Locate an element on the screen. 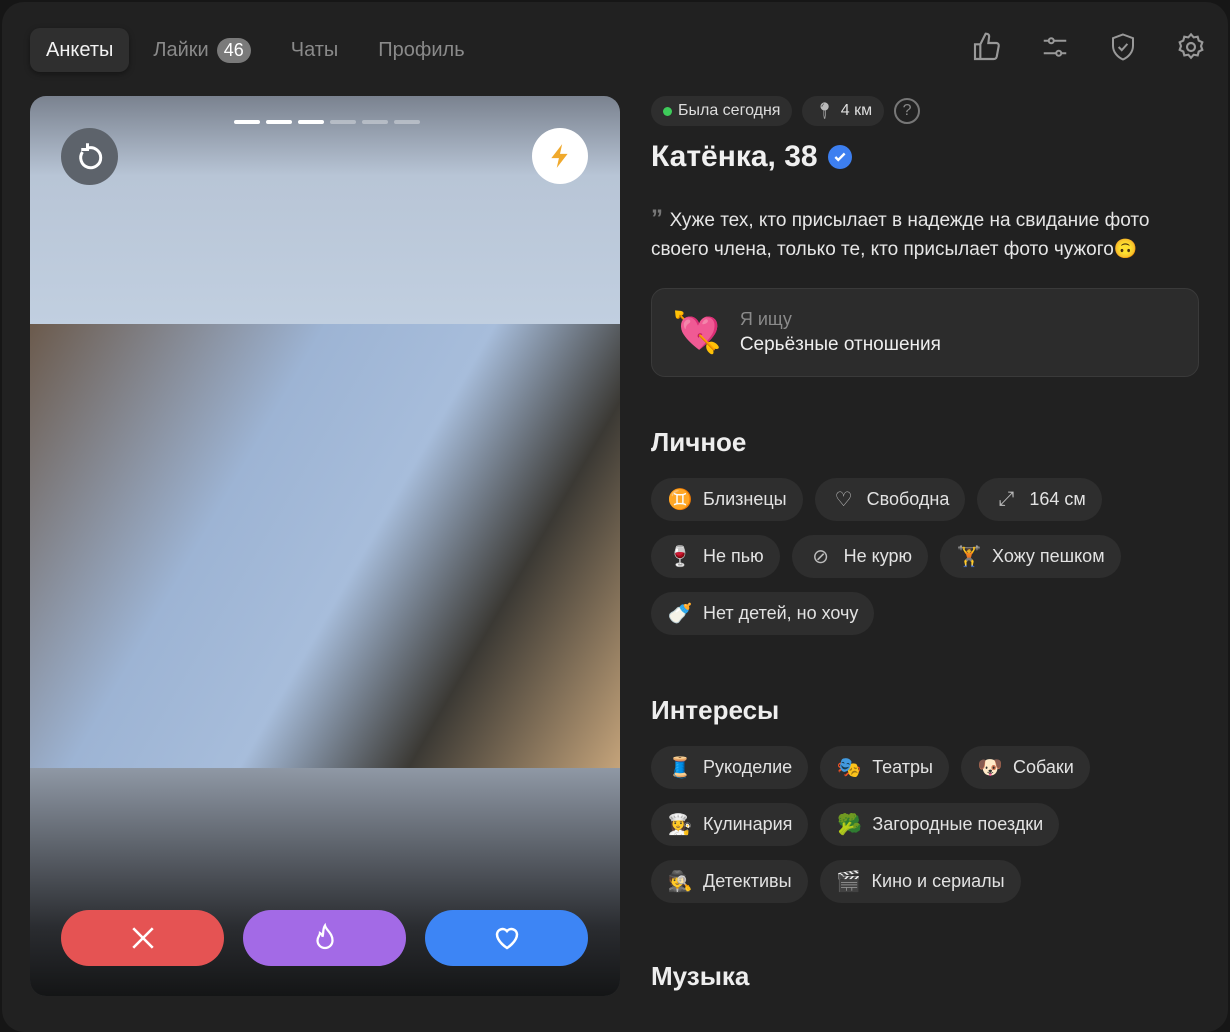 This screenshot has width=1230, height=1032. sliders-icon is located at coordinates (1055, 47).